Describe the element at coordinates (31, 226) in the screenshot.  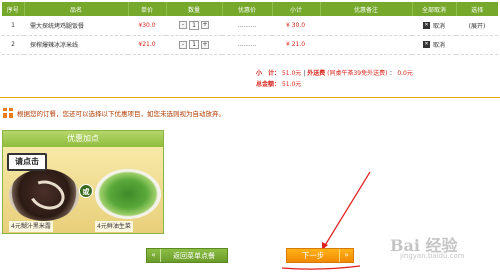
I see `promo-item-1-label: 4元糊汁黑米露` at that location.